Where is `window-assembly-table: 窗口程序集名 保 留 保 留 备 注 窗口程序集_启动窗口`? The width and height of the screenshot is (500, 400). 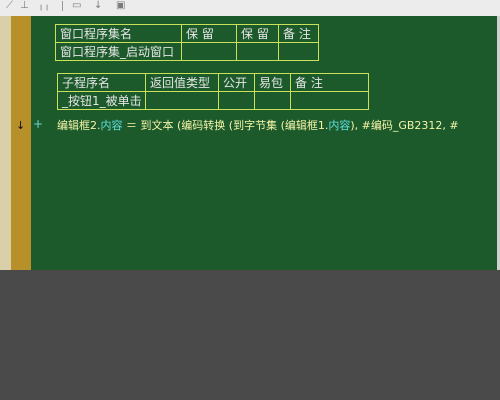 window-assembly-table: 窗口程序集名 保 留 保 留 备 注 窗口程序集_启动窗口 is located at coordinates (187, 42).